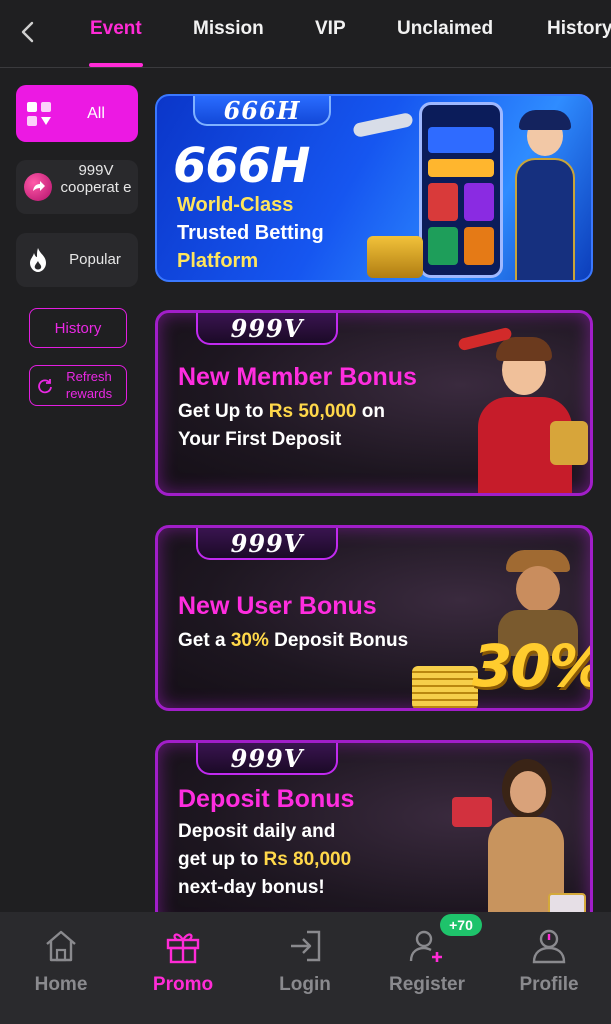 The height and width of the screenshot is (1024, 611). I want to click on banner-title: New User Bonus, so click(277, 606).